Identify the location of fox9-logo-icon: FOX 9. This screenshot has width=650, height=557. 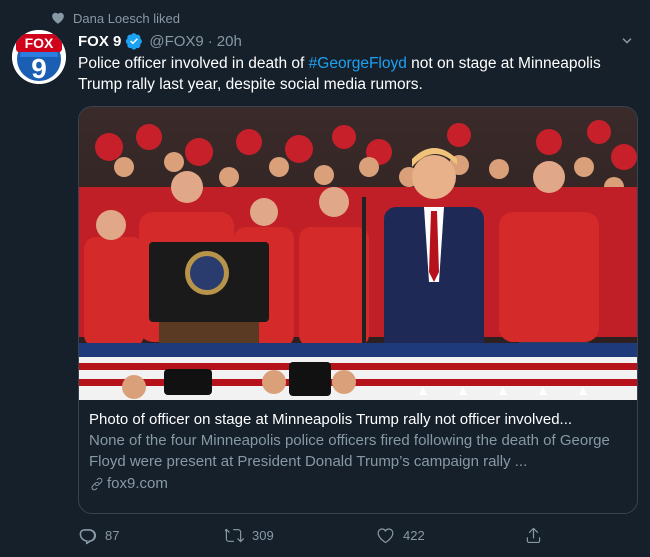
(39, 57).